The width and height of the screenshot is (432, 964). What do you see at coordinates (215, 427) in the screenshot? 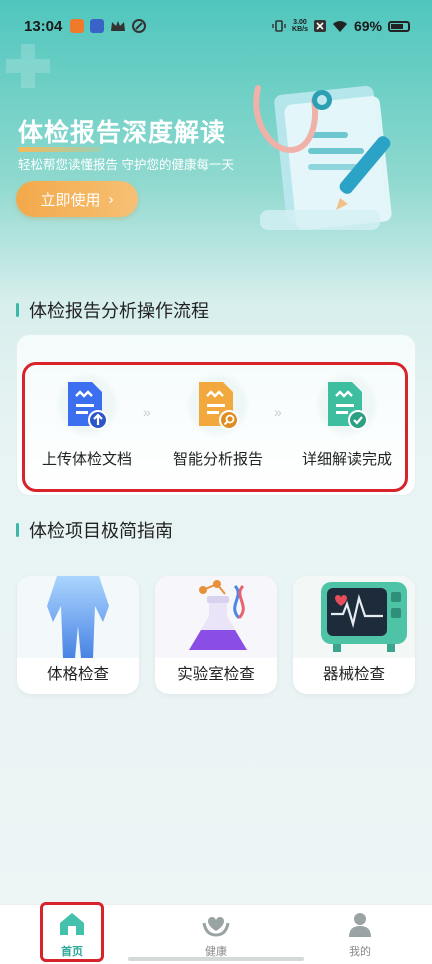
I see `annotation-highlight-process` at bounding box center [215, 427].